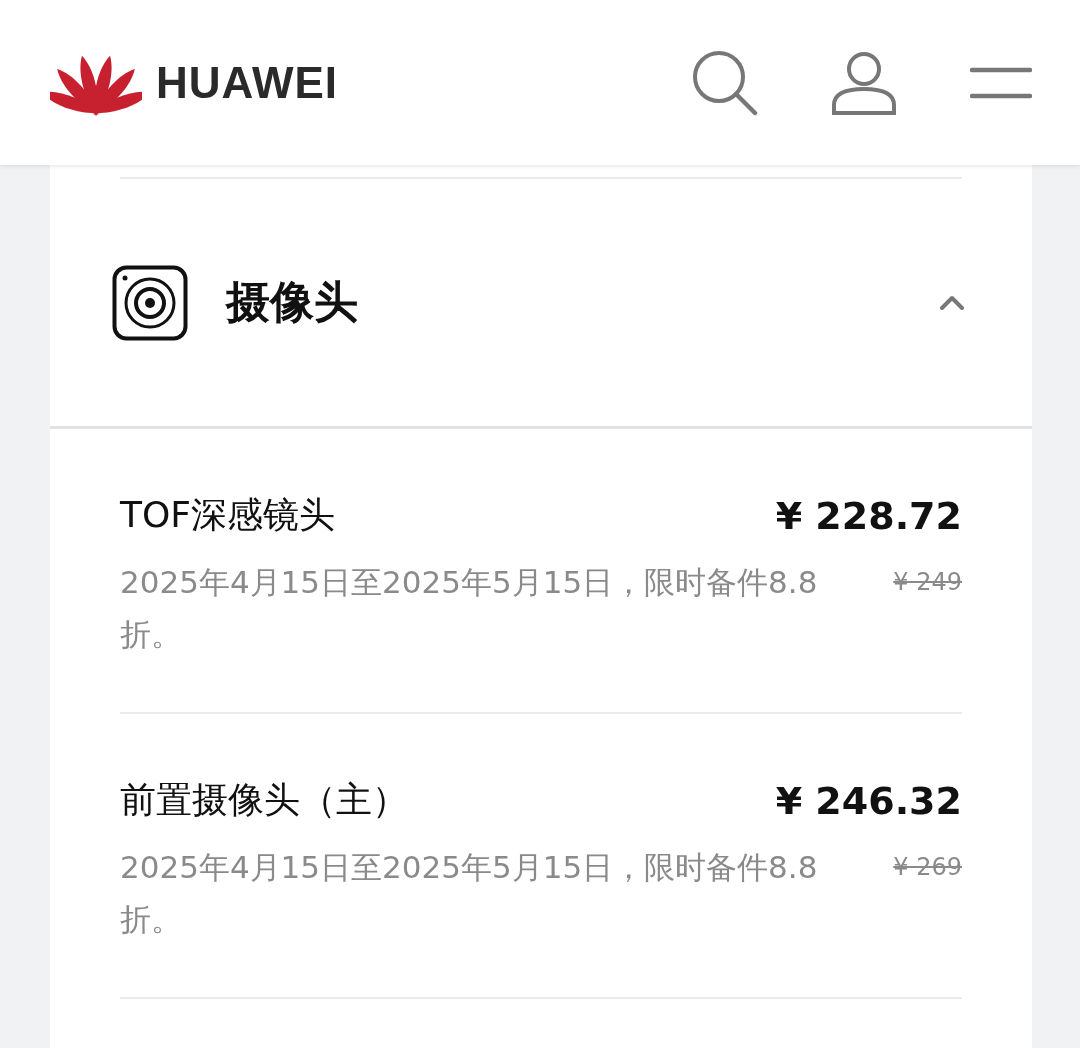 Image resolution: width=1080 pixels, height=1048 pixels. I want to click on camera-icon, so click(150, 302).